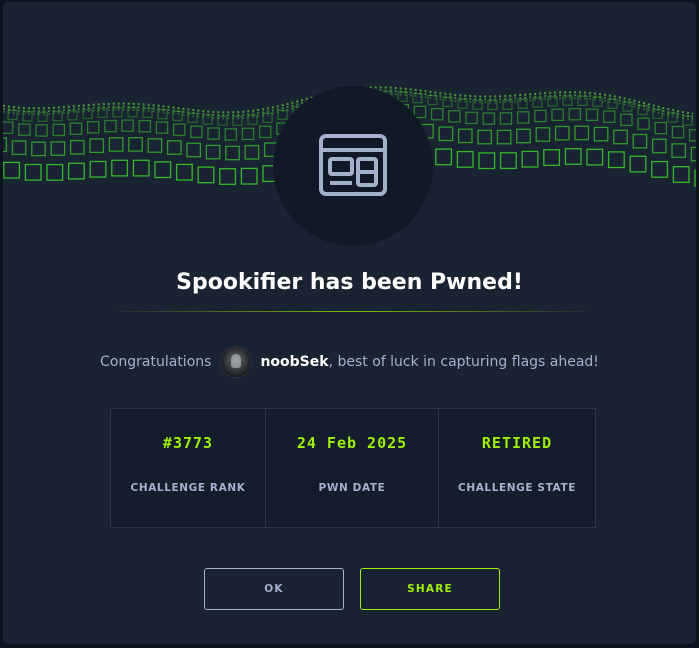 This screenshot has height=648, width=699. I want to click on stat-label: PWN DATE, so click(352, 488).